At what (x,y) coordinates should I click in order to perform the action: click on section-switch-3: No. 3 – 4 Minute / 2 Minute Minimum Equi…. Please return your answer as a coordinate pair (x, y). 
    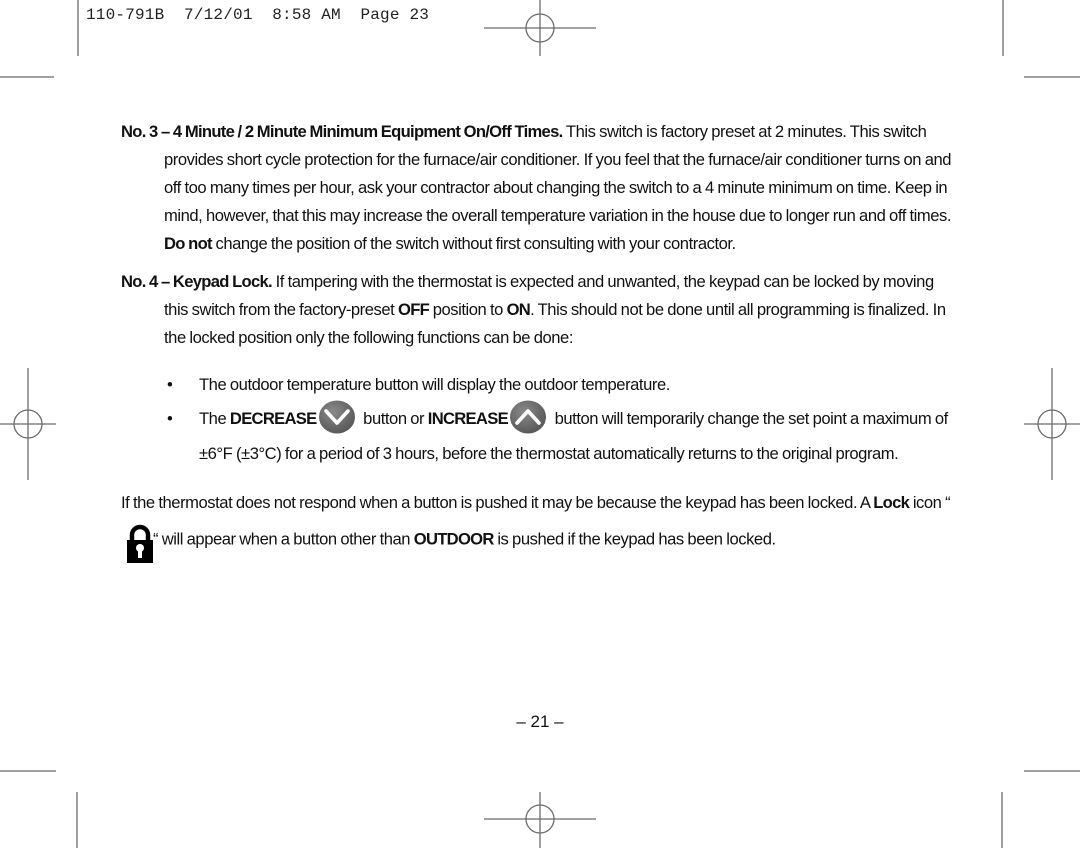
    Looking at the image, I should click on (541, 188).